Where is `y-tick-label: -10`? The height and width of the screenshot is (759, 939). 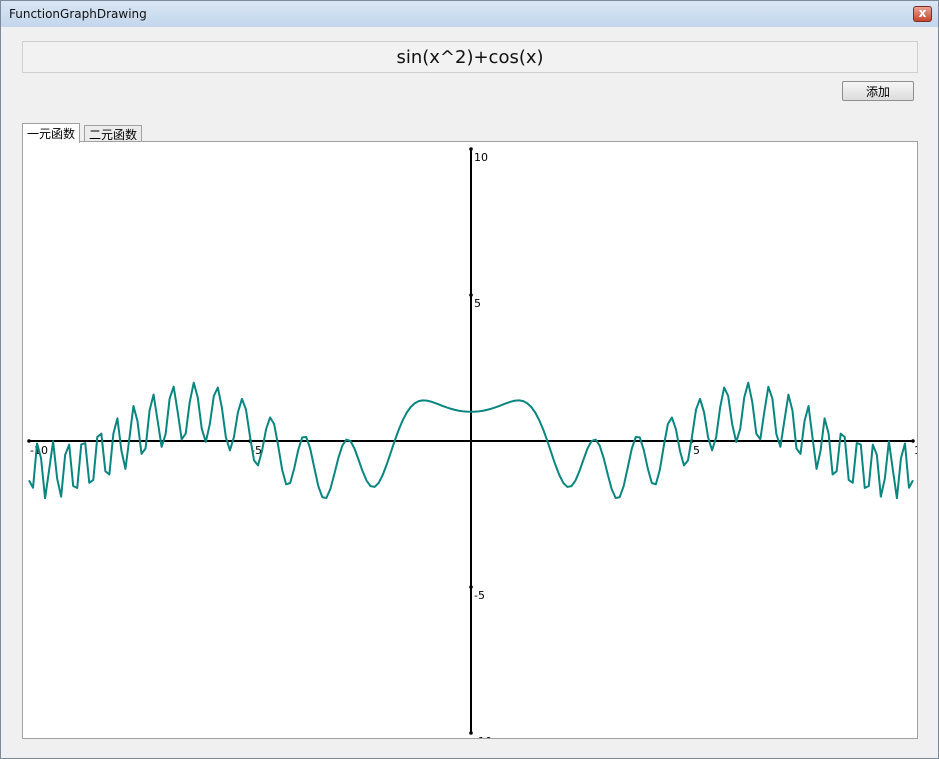
y-tick-label: -10 is located at coordinates (483, 736).